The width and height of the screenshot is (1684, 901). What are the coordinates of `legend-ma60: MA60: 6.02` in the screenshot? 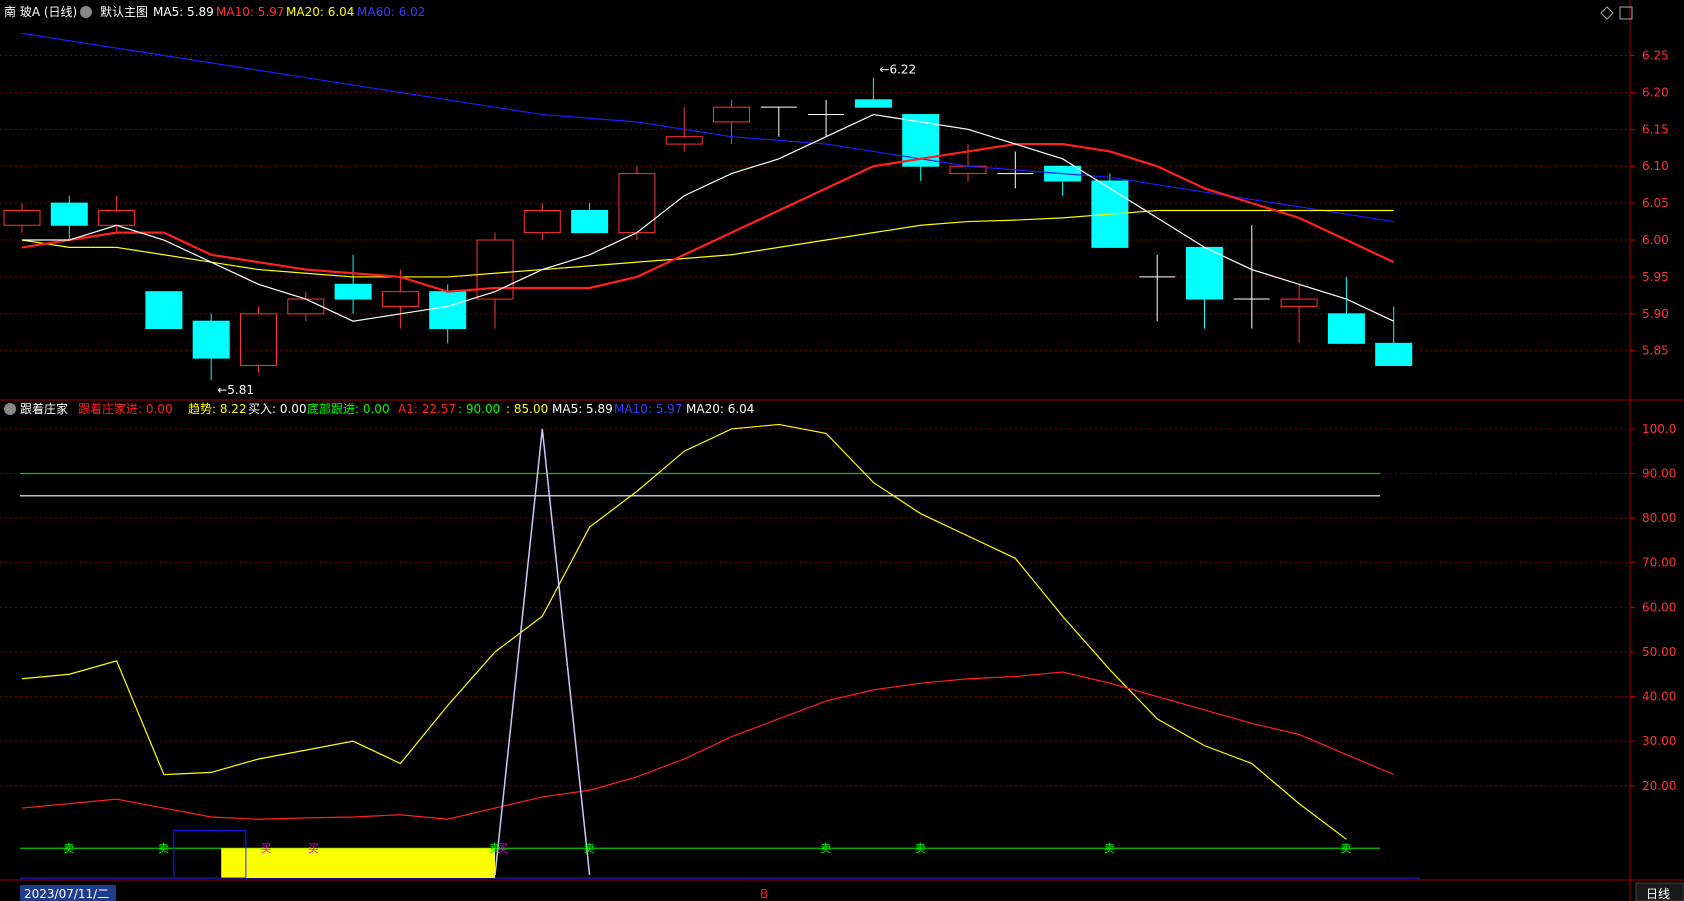 It's located at (391, 12).